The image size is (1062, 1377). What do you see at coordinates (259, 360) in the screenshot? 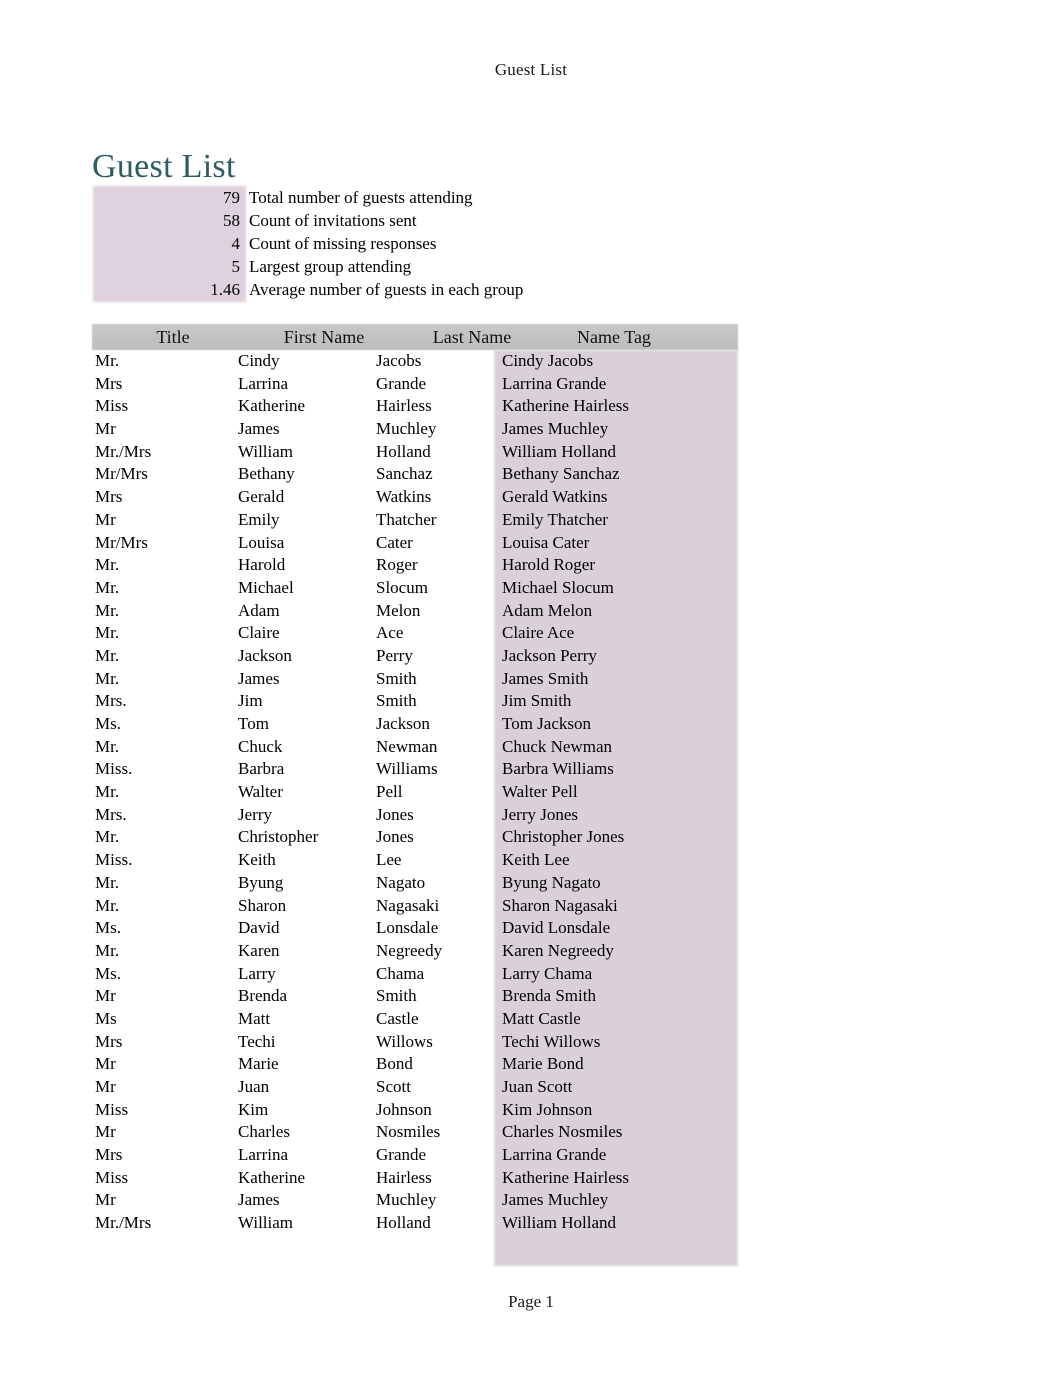
I see `cell-first: Cindy` at bounding box center [259, 360].